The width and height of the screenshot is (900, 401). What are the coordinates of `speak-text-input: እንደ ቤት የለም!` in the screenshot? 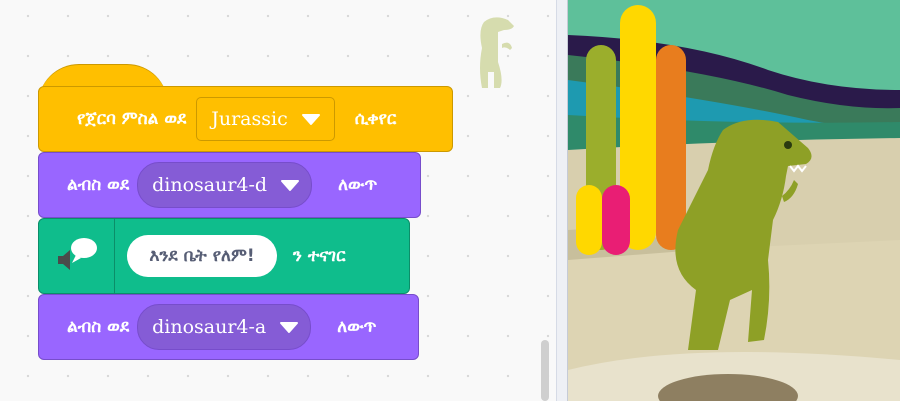 It's located at (202, 256).